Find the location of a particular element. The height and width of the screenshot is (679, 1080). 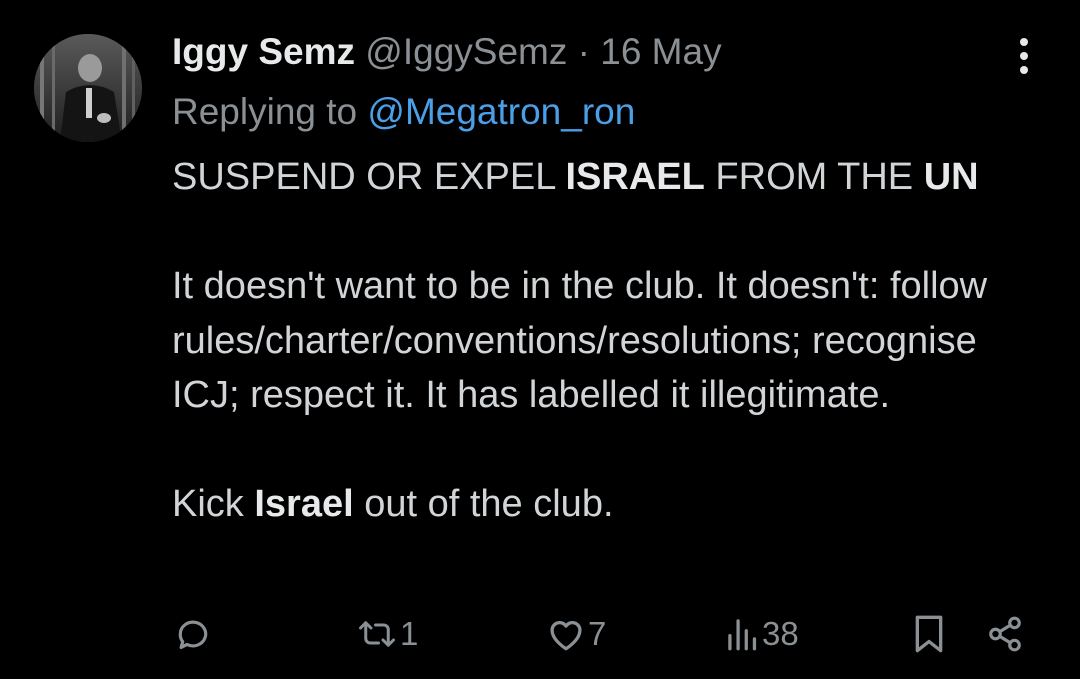

replying-to: Replying to @Megatron_ron is located at coordinates (403, 112).